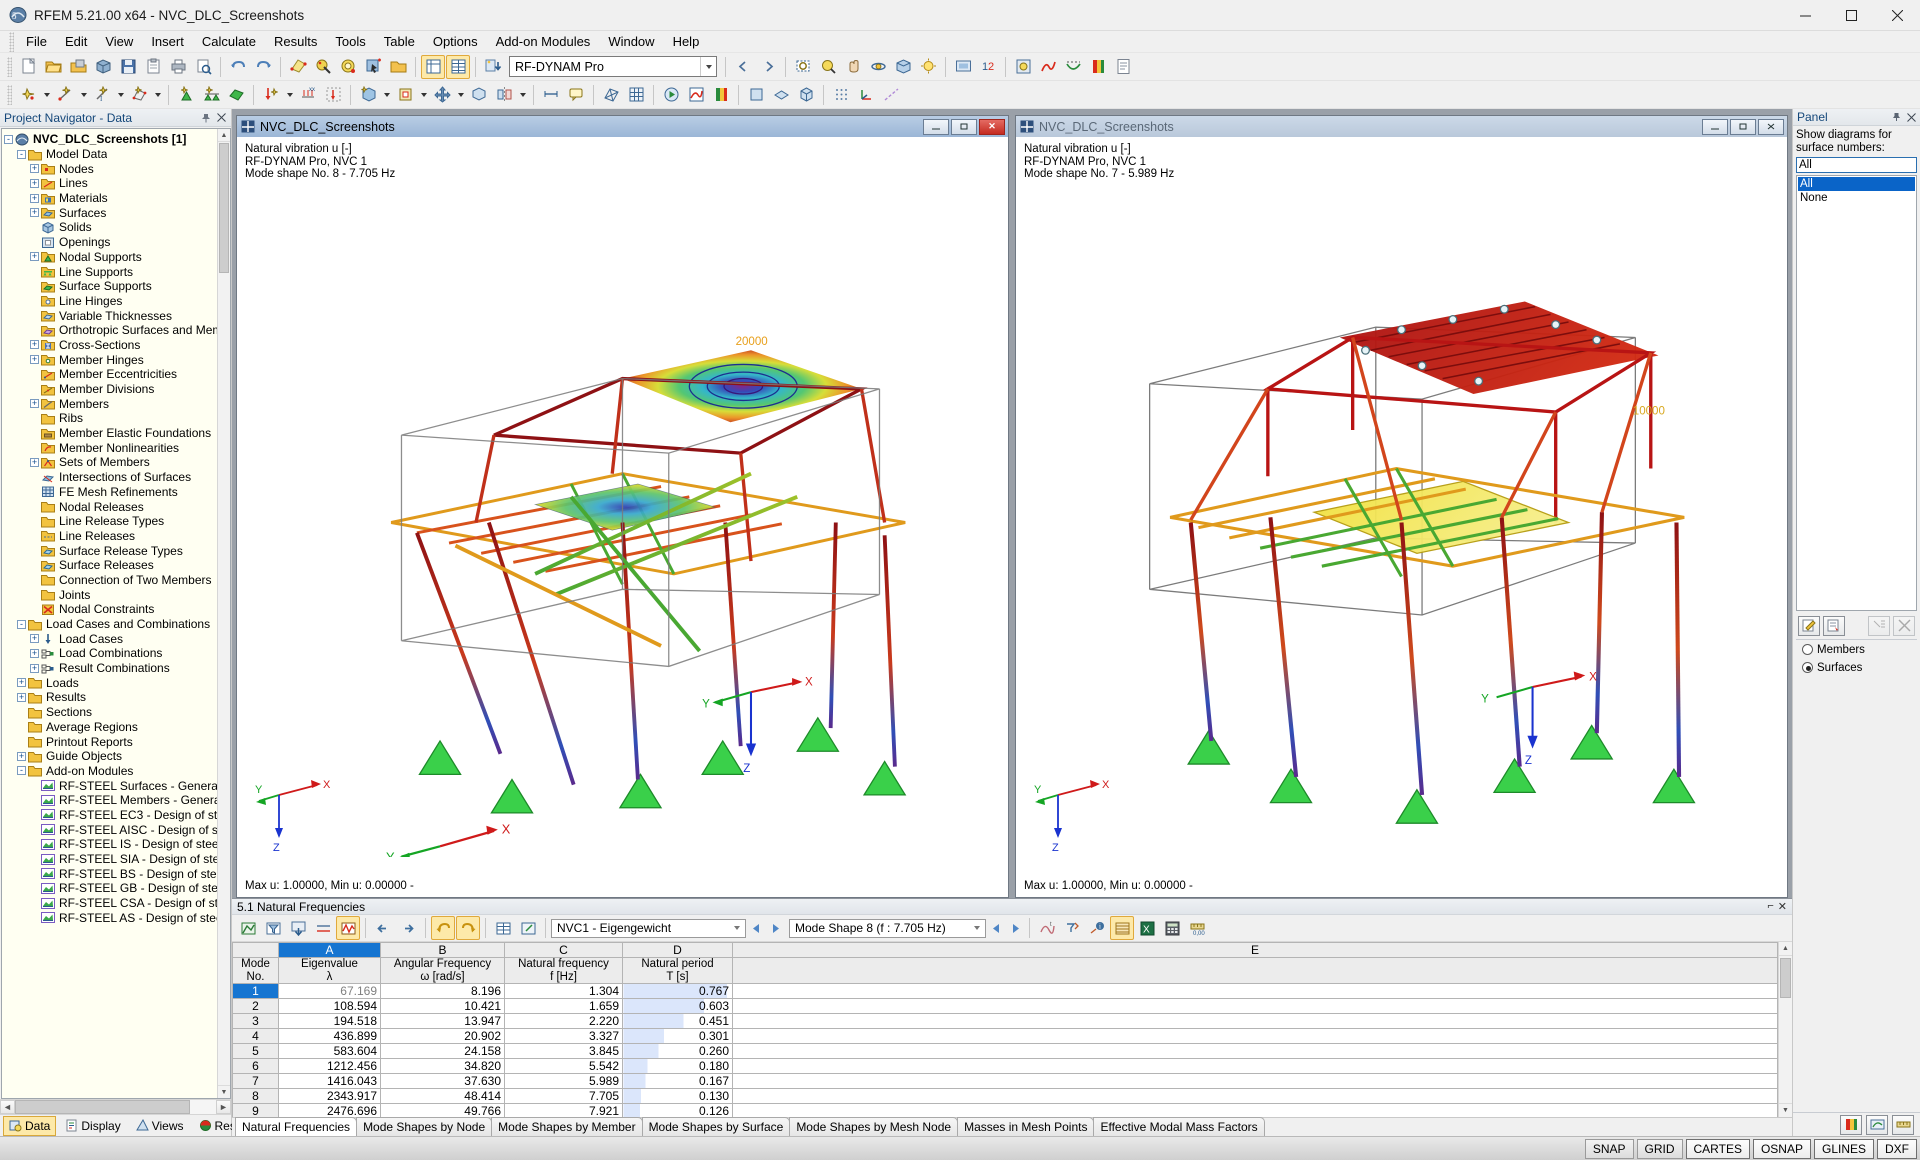 This screenshot has width=1920, height=1160. Describe the element at coordinates (442, 1096) in the screenshot. I see `cell-angular-frequency: 48.414` at that location.